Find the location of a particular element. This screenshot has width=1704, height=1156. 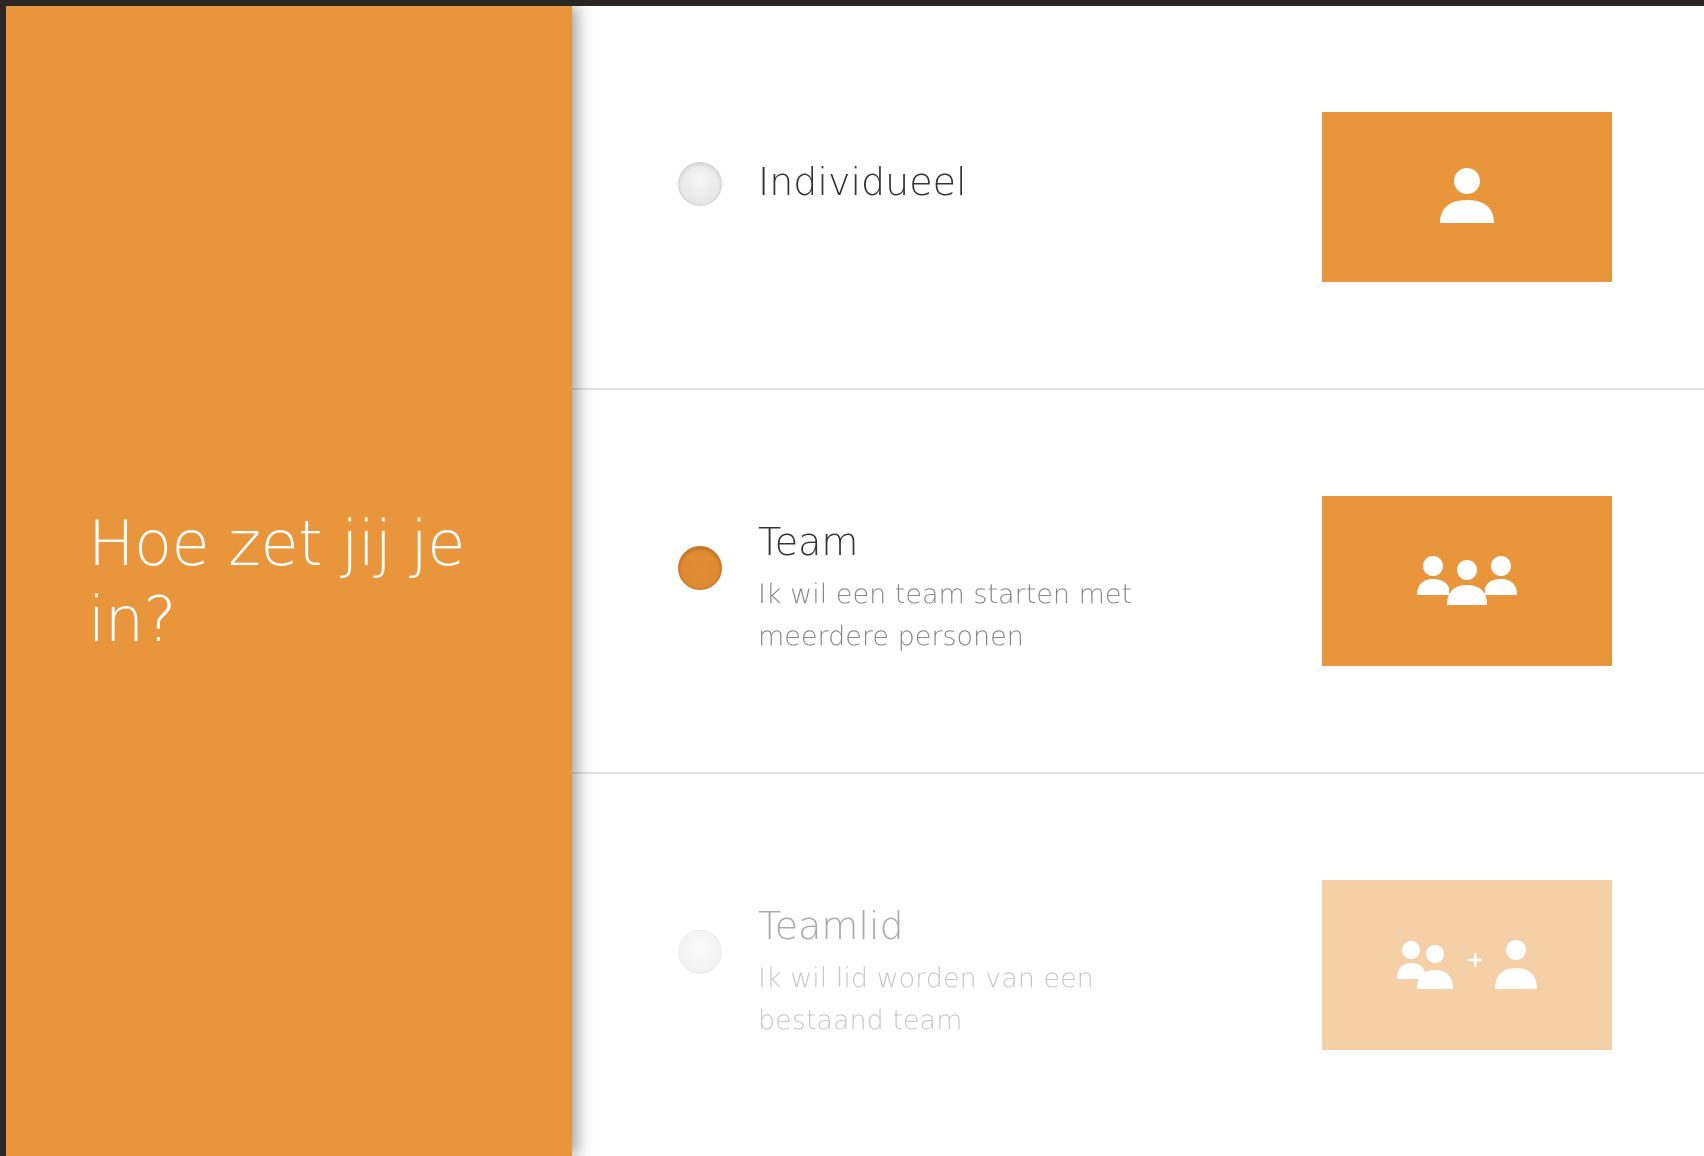

tile-teamlid is located at coordinates (1467, 965).